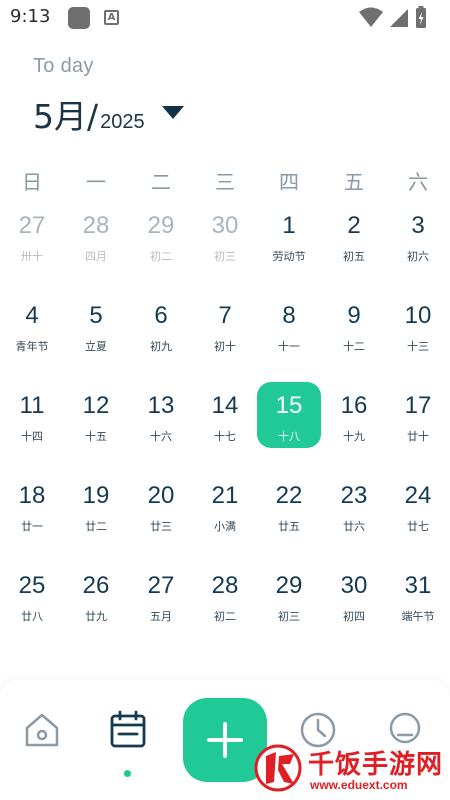 The height and width of the screenshot is (800, 450). Describe the element at coordinates (89, 114) in the screenshot. I see `month-year-selector: 5月/ 2025` at that location.